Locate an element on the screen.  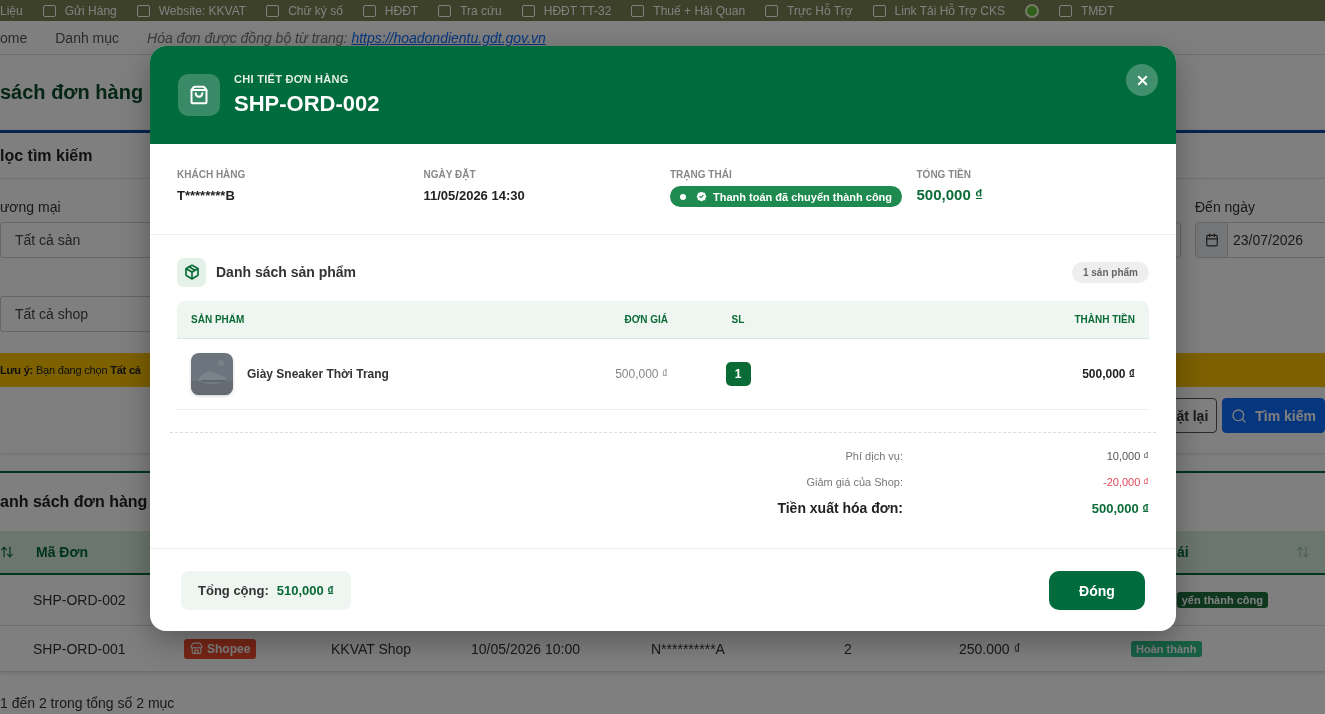
orders-title: anh sách đơn hàng is located at coordinates (74, 502).